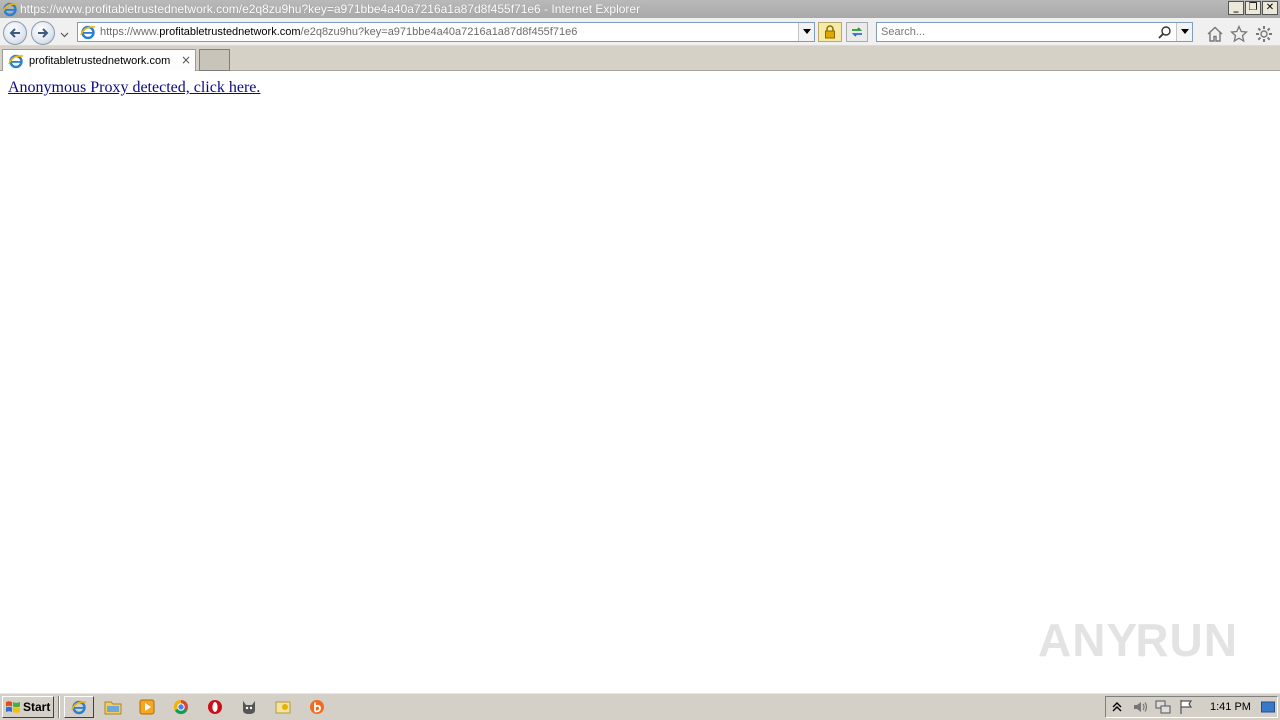 This screenshot has width=1280, height=720. I want to click on forward-button, so click(43, 33).